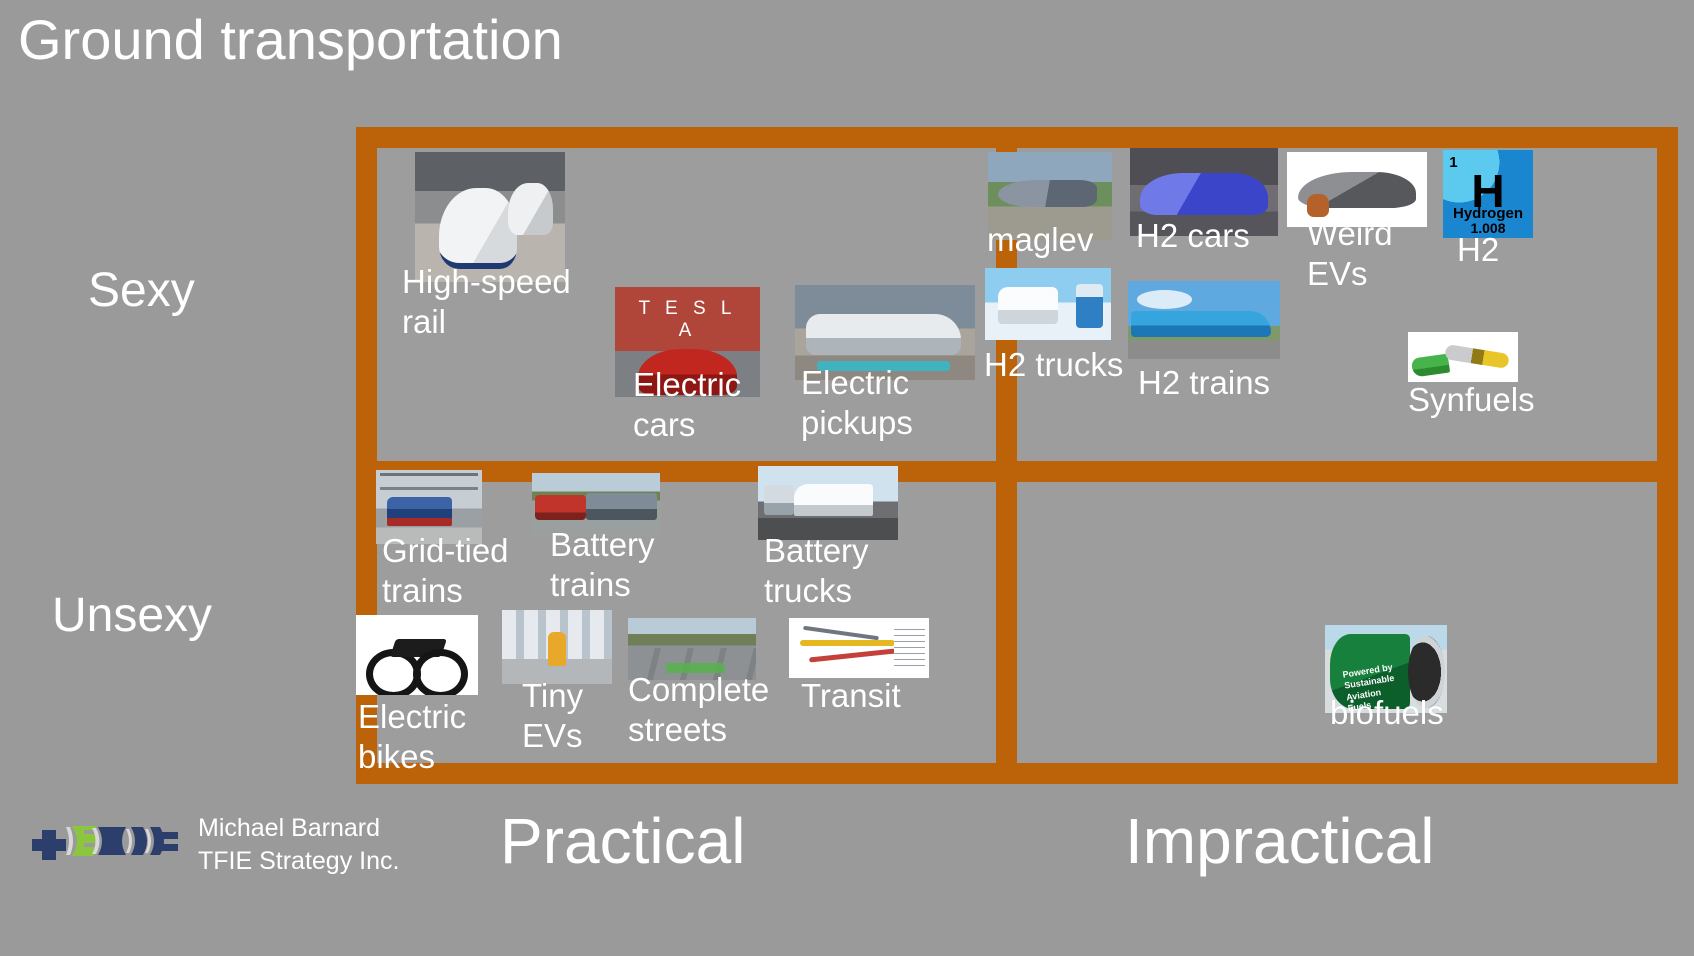 The image size is (1694, 956). What do you see at coordinates (1204, 382) in the screenshot?
I see `item-label: H2 trains` at bounding box center [1204, 382].